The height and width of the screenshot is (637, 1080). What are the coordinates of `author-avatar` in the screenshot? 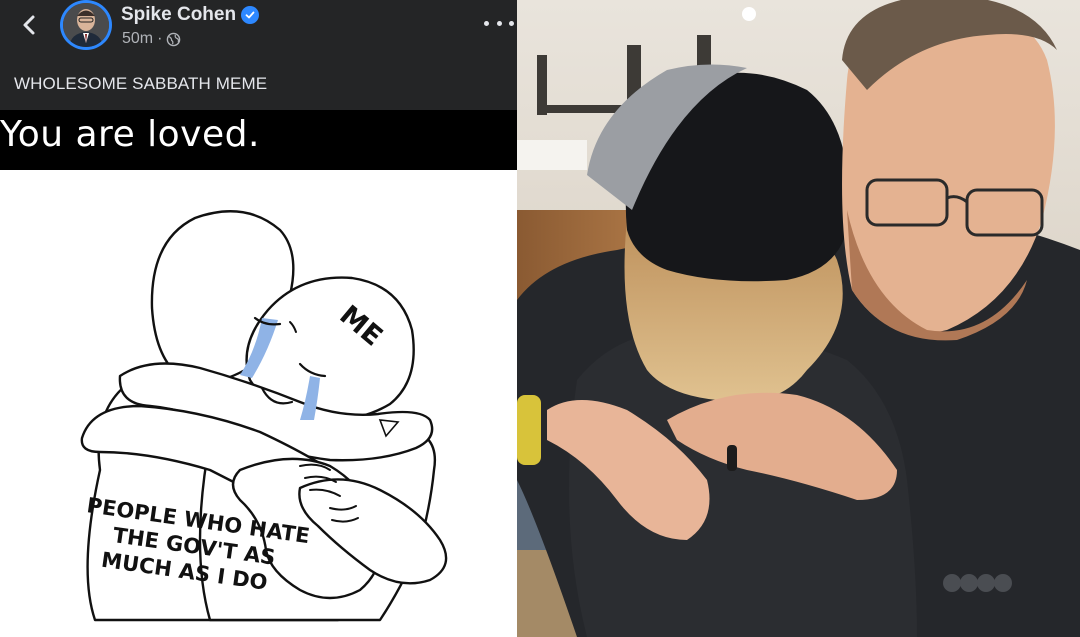 It's located at (86, 25).